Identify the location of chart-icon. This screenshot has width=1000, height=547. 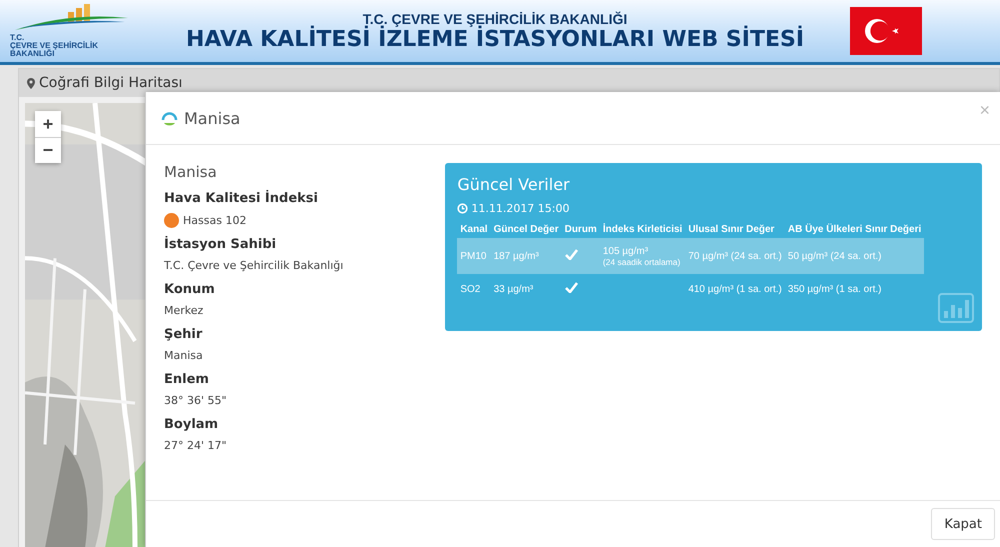
(956, 308).